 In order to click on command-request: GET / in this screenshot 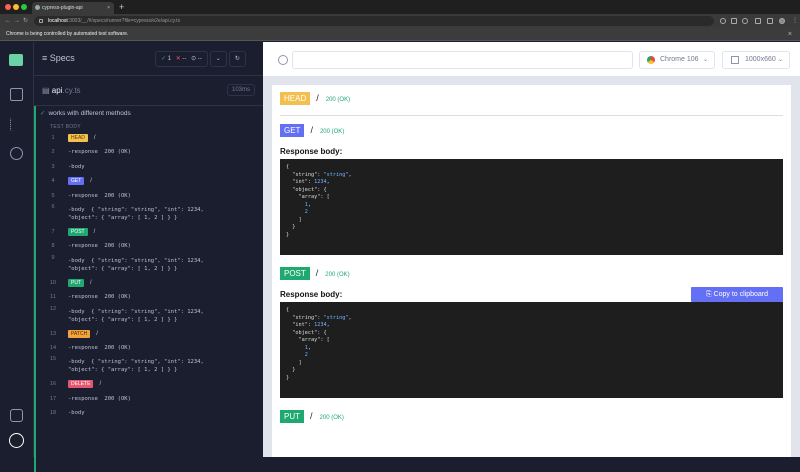, I will do `click(163, 181)`.